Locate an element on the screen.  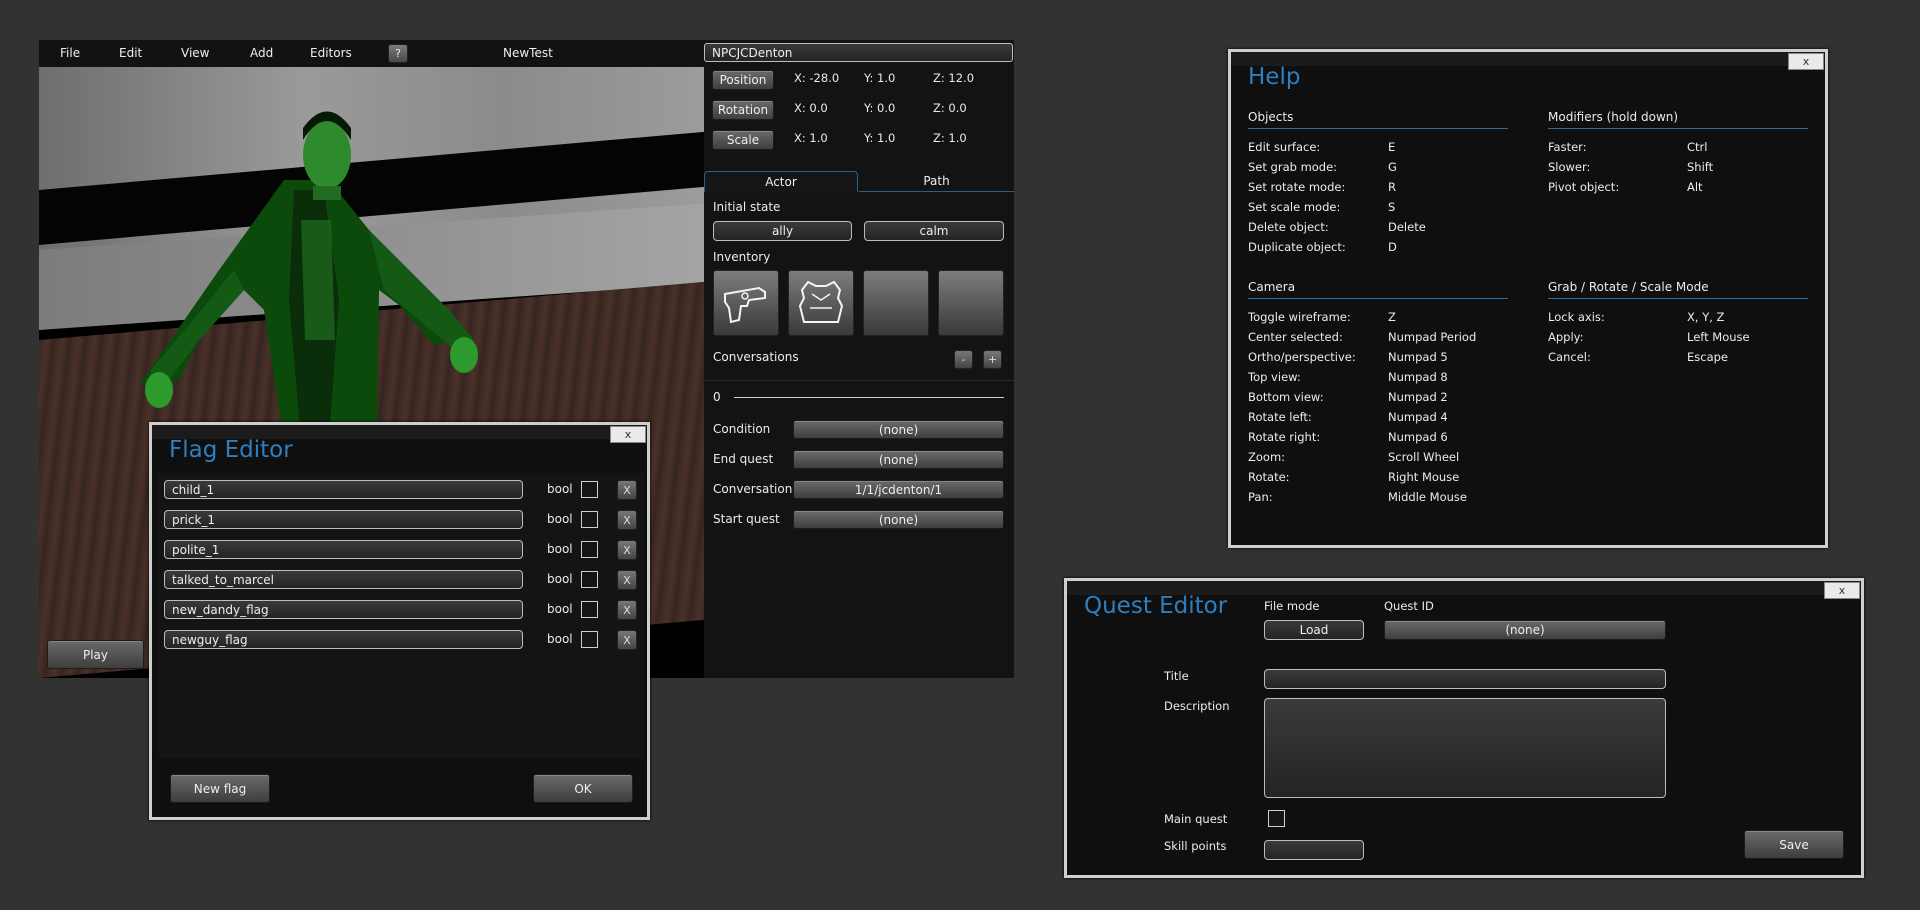
scale-x: X: 1.0 is located at coordinates (811, 138).